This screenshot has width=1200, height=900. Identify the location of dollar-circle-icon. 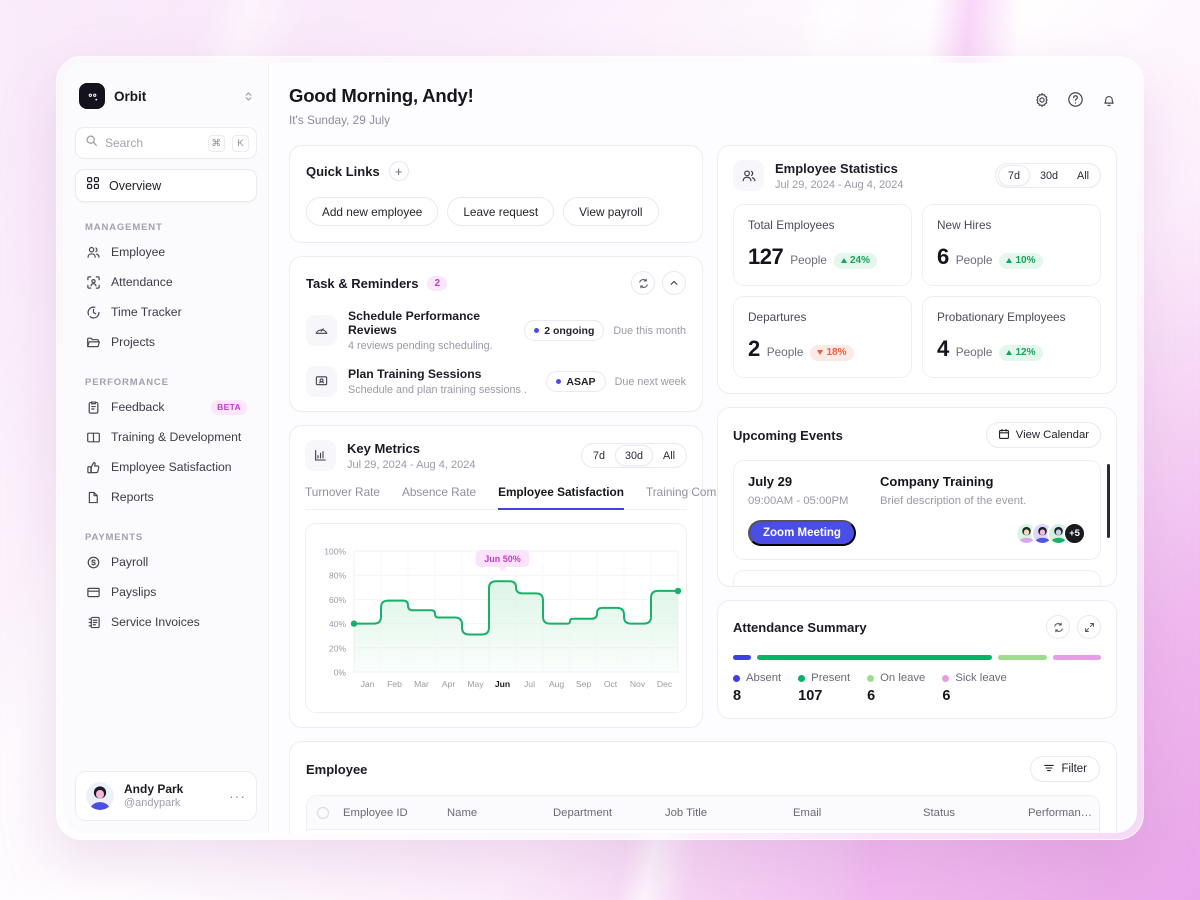
(93, 562).